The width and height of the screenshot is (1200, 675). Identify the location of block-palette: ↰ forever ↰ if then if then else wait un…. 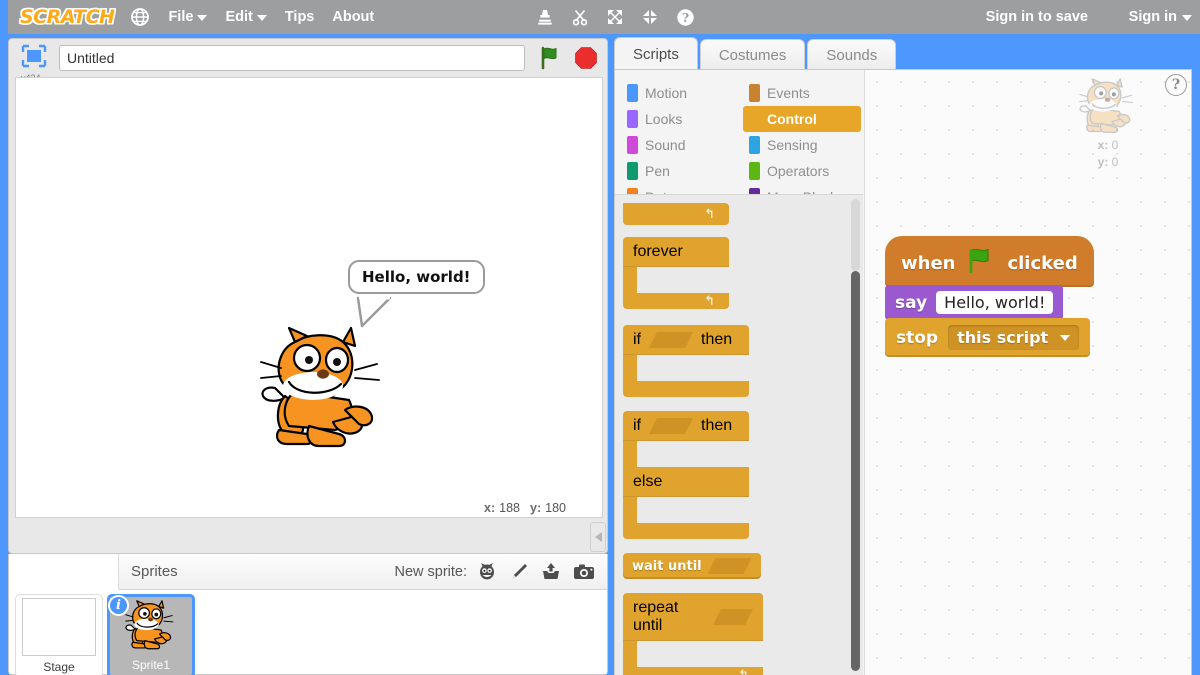
(739, 434).